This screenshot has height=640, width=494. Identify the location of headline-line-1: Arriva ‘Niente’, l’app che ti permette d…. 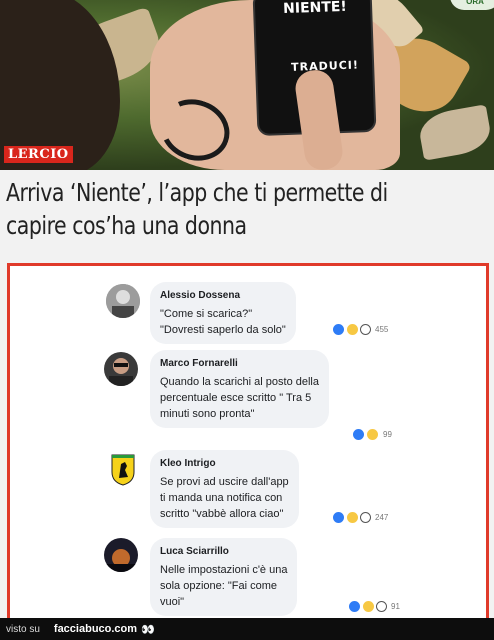
(197, 192).